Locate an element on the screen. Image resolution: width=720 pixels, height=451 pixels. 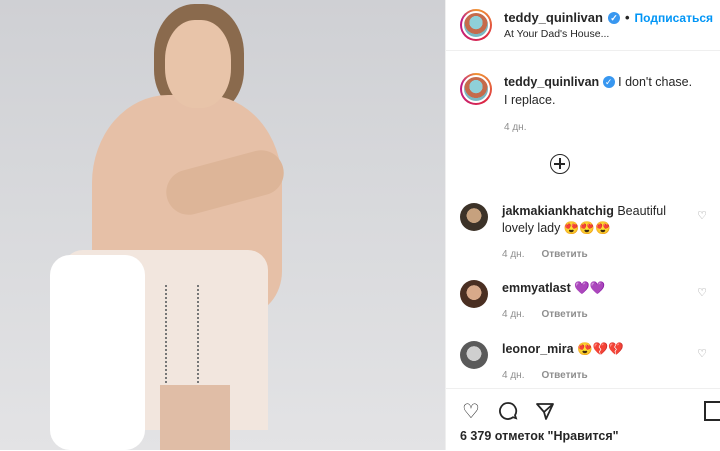
bookmark-icon is located at coordinates (712, 411).